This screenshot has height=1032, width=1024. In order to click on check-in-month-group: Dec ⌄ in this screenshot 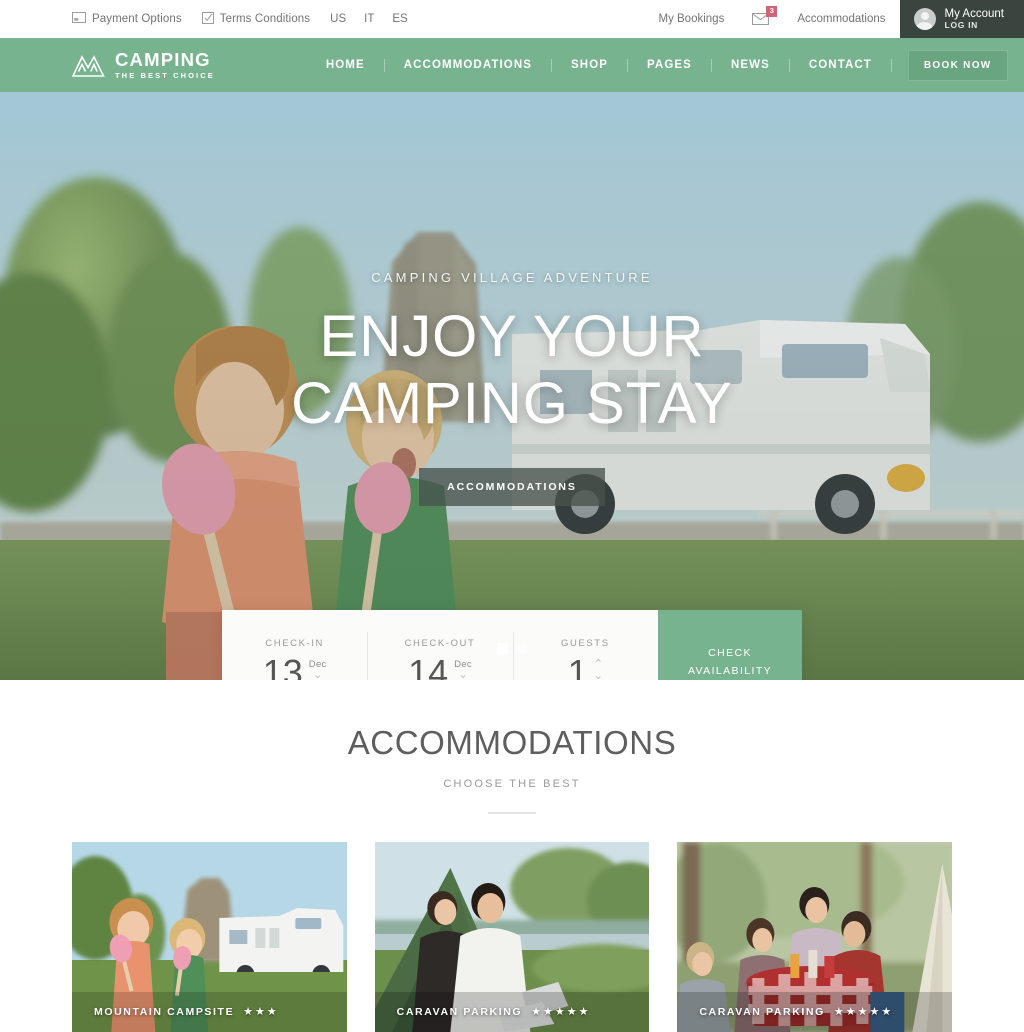, I will do `click(318, 668)`.